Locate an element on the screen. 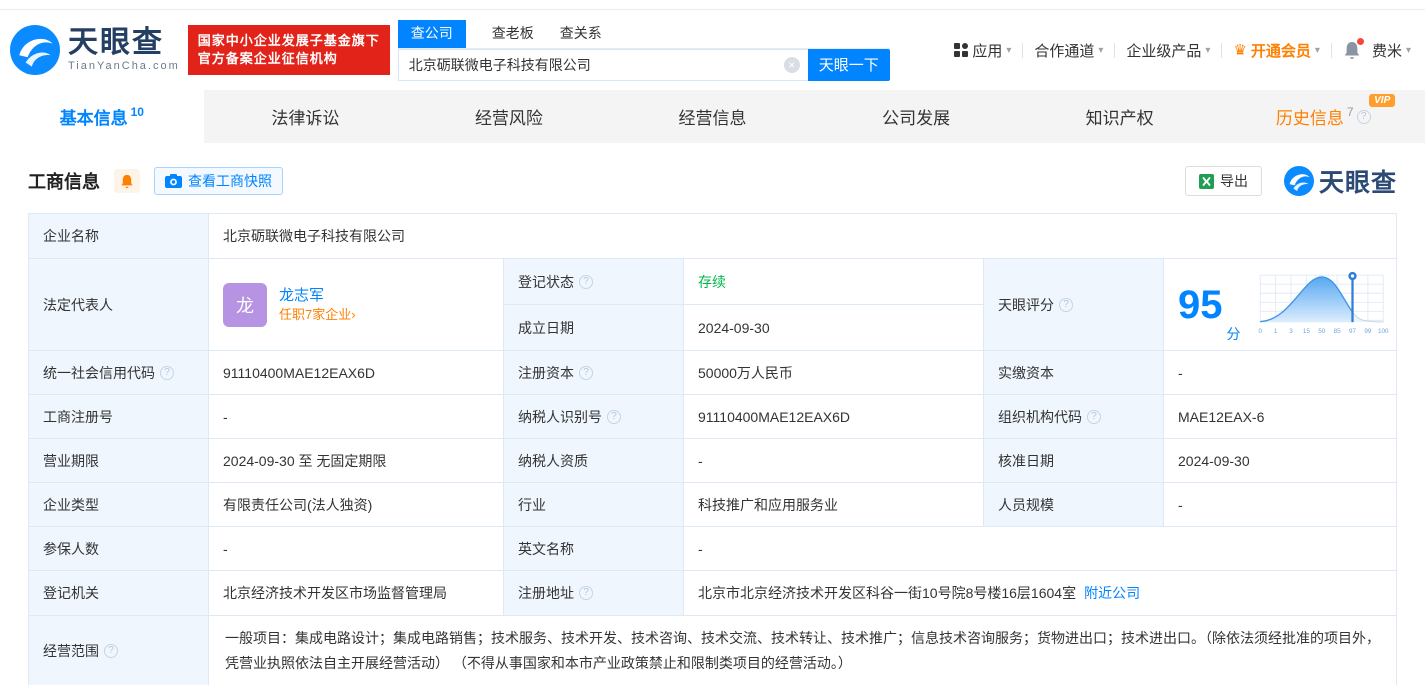 This screenshot has height=685, width=1425. search-button: 天眼一下 is located at coordinates (848, 64).